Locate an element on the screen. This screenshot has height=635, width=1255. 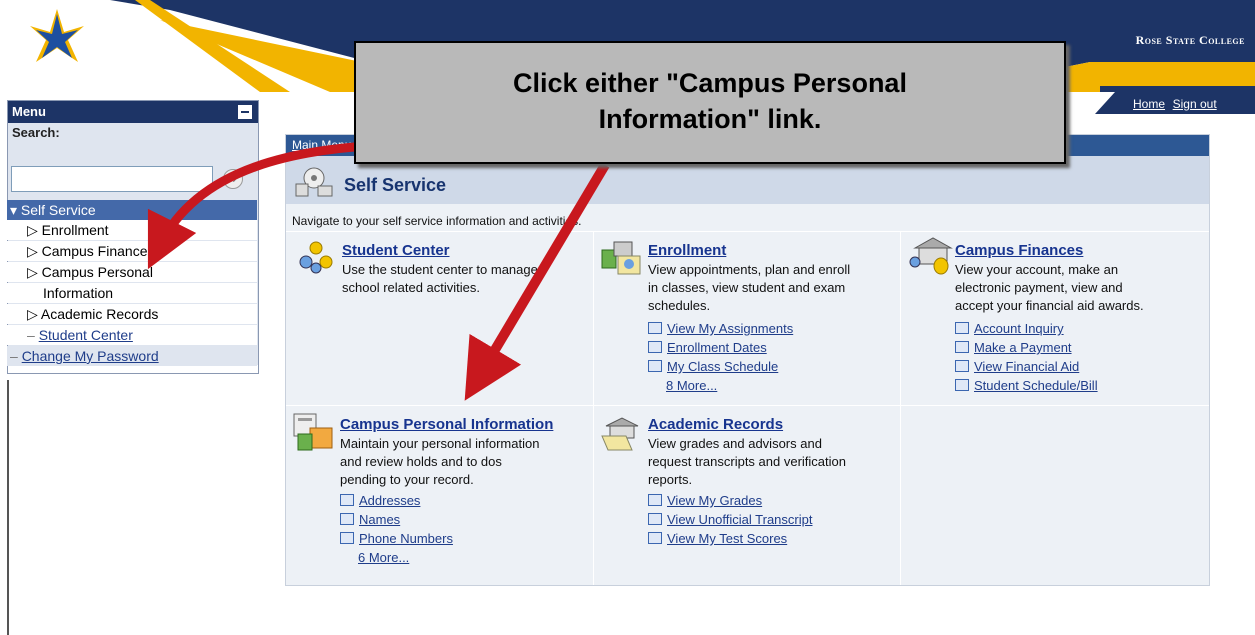
campus-personal-info-title-link: Campus Personal Information is located at coordinates (446, 424).